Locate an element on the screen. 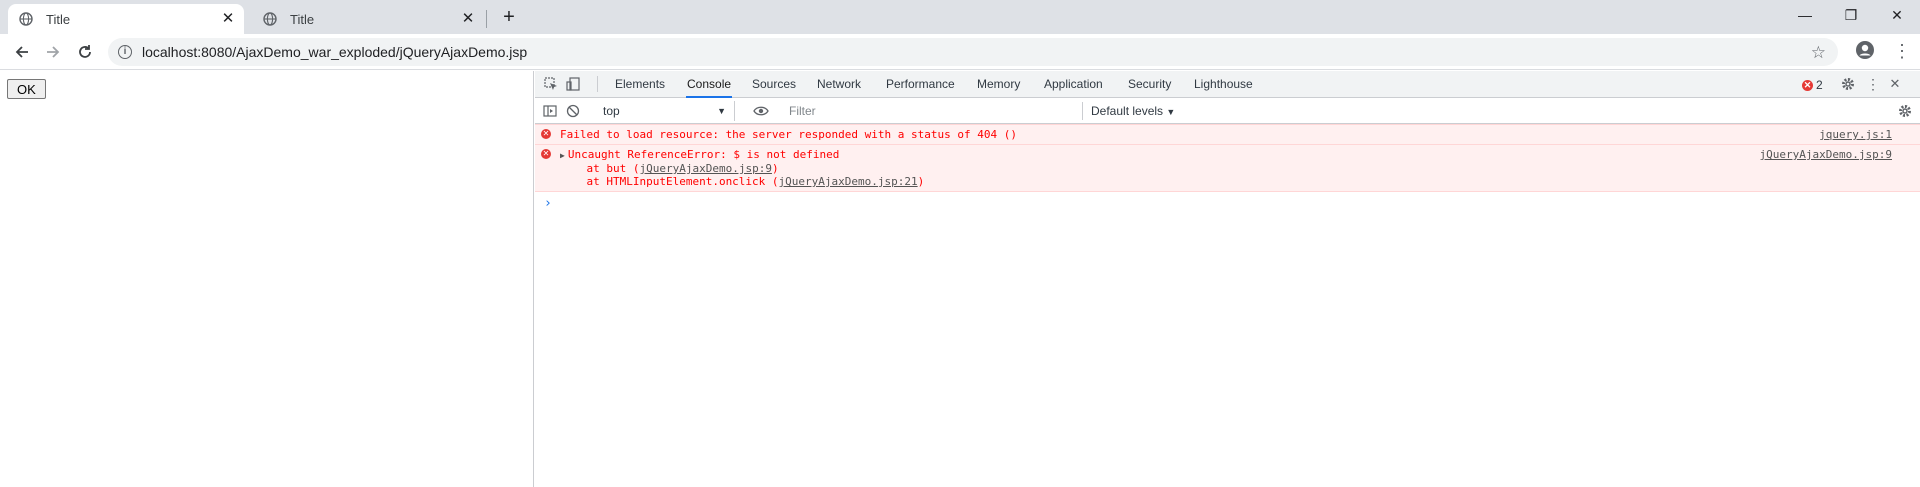  restore-button: ❐ is located at coordinates (1851, 15).